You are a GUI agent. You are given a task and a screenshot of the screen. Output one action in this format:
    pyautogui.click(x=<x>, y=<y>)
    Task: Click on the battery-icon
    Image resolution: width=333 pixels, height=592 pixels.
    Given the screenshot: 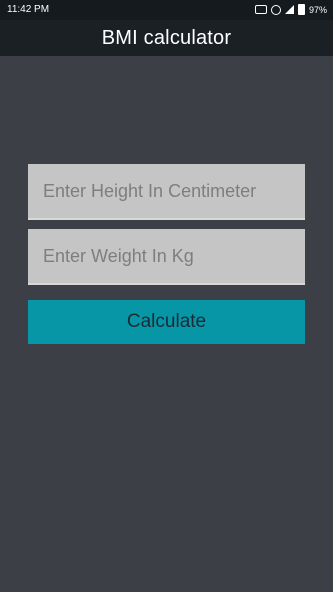 What is the action you would take?
    pyautogui.click(x=301, y=9)
    